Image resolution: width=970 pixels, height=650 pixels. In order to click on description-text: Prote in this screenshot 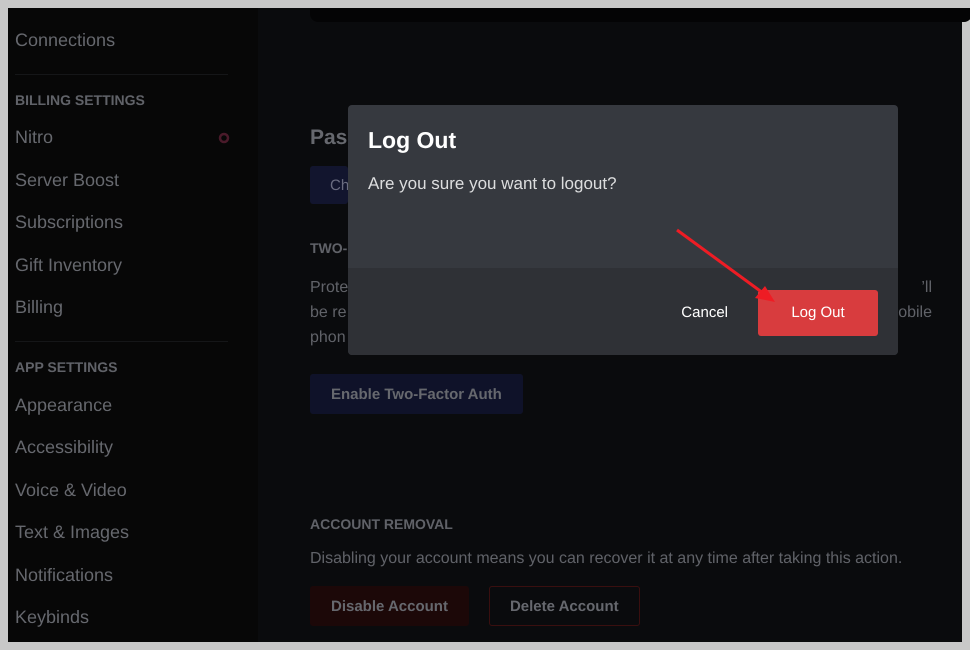, I will do `click(329, 287)`.